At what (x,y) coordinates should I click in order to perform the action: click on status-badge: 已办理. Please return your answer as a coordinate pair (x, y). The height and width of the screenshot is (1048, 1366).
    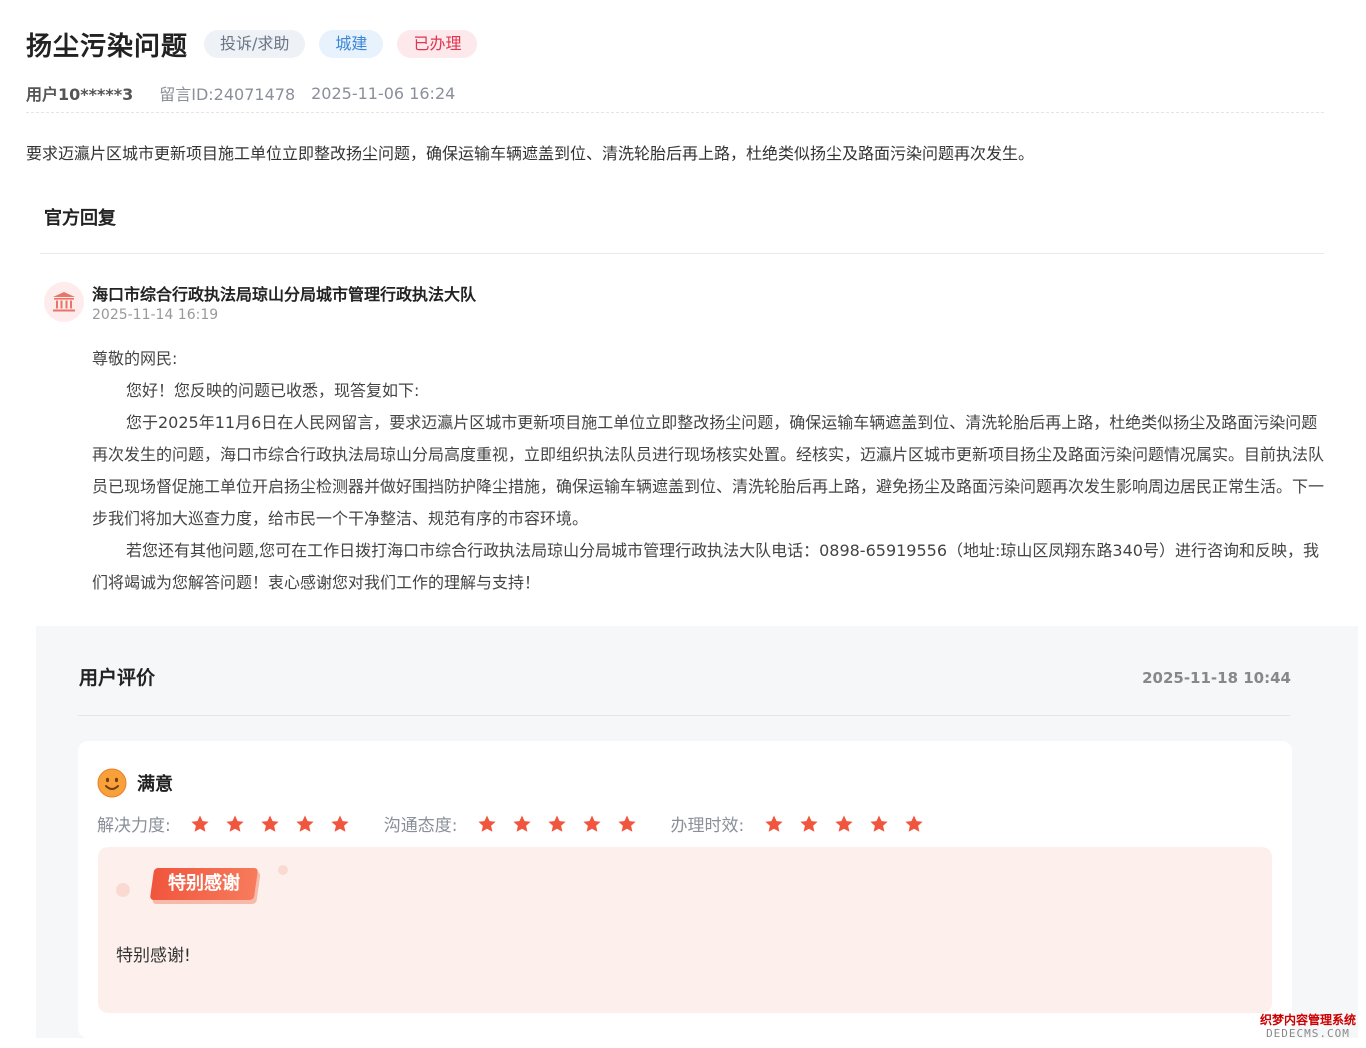
    Looking at the image, I should click on (437, 44).